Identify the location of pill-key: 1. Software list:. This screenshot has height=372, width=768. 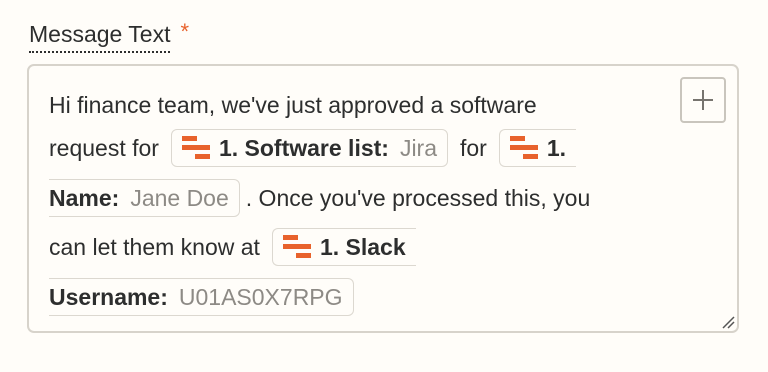
(303, 147).